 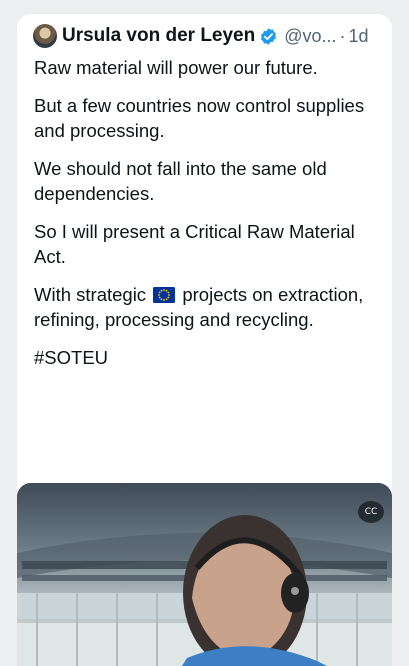 I want to click on tweet-header: Ursula von der Leyen @vo... · 1d, so click(x=201, y=36).